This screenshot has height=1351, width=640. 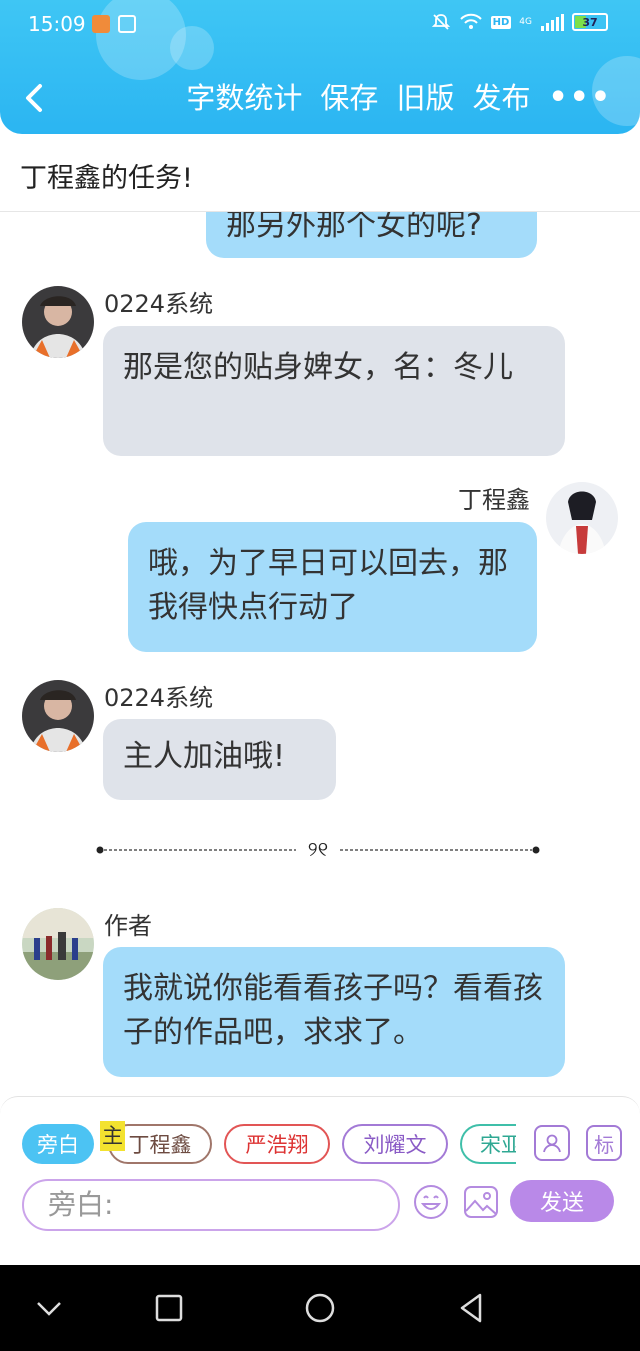 What do you see at coordinates (58, 1144) in the screenshot?
I see `narration-chip: 旁白` at bounding box center [58, 1144].